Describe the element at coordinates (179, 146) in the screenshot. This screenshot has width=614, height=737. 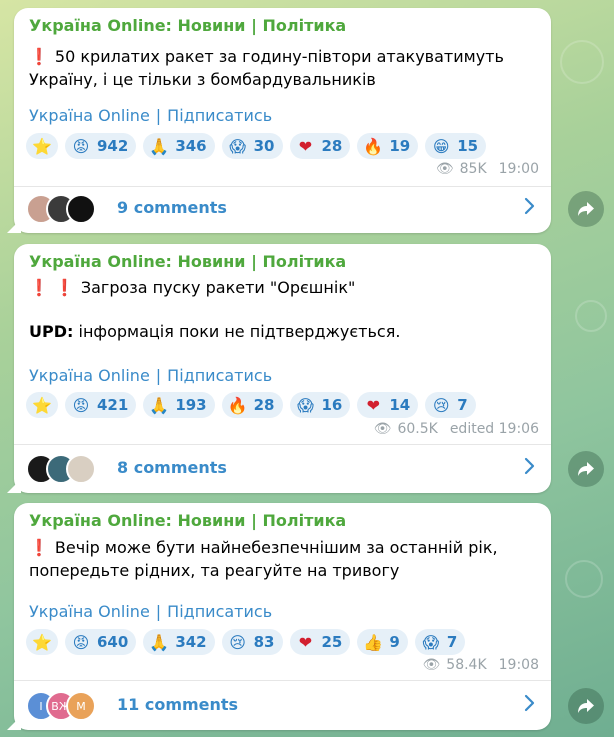
I see `reaction-pray: 🙏 346` at that location.